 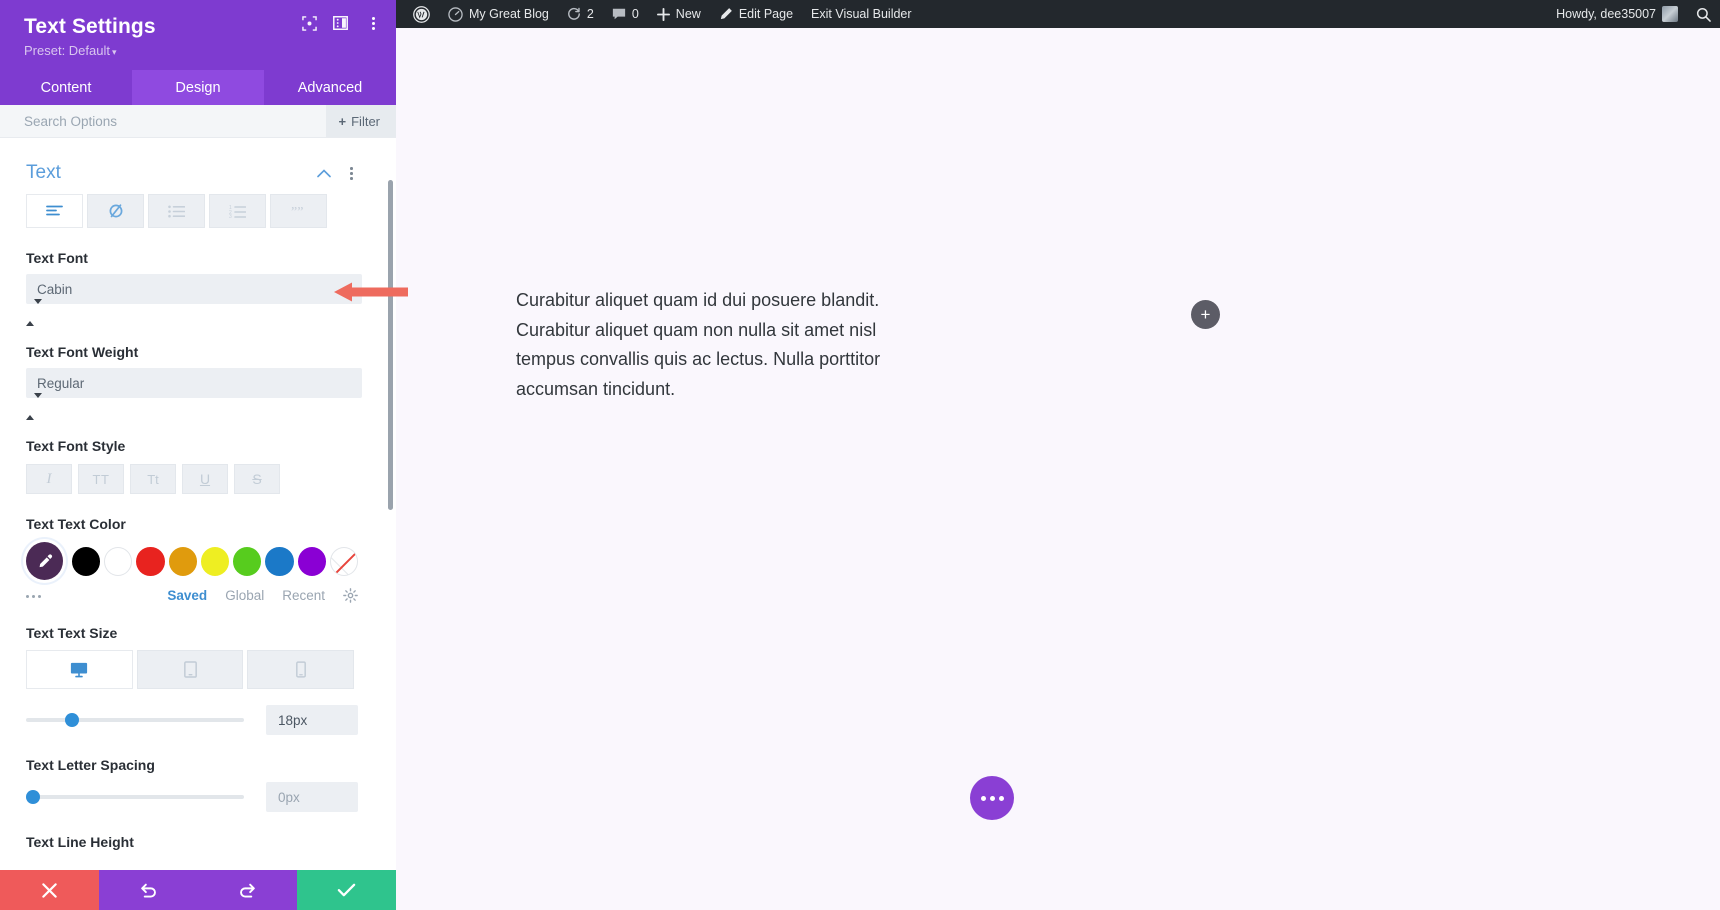 I want to click on text-font-weight-select: Regular, so click(x=194, y=383).